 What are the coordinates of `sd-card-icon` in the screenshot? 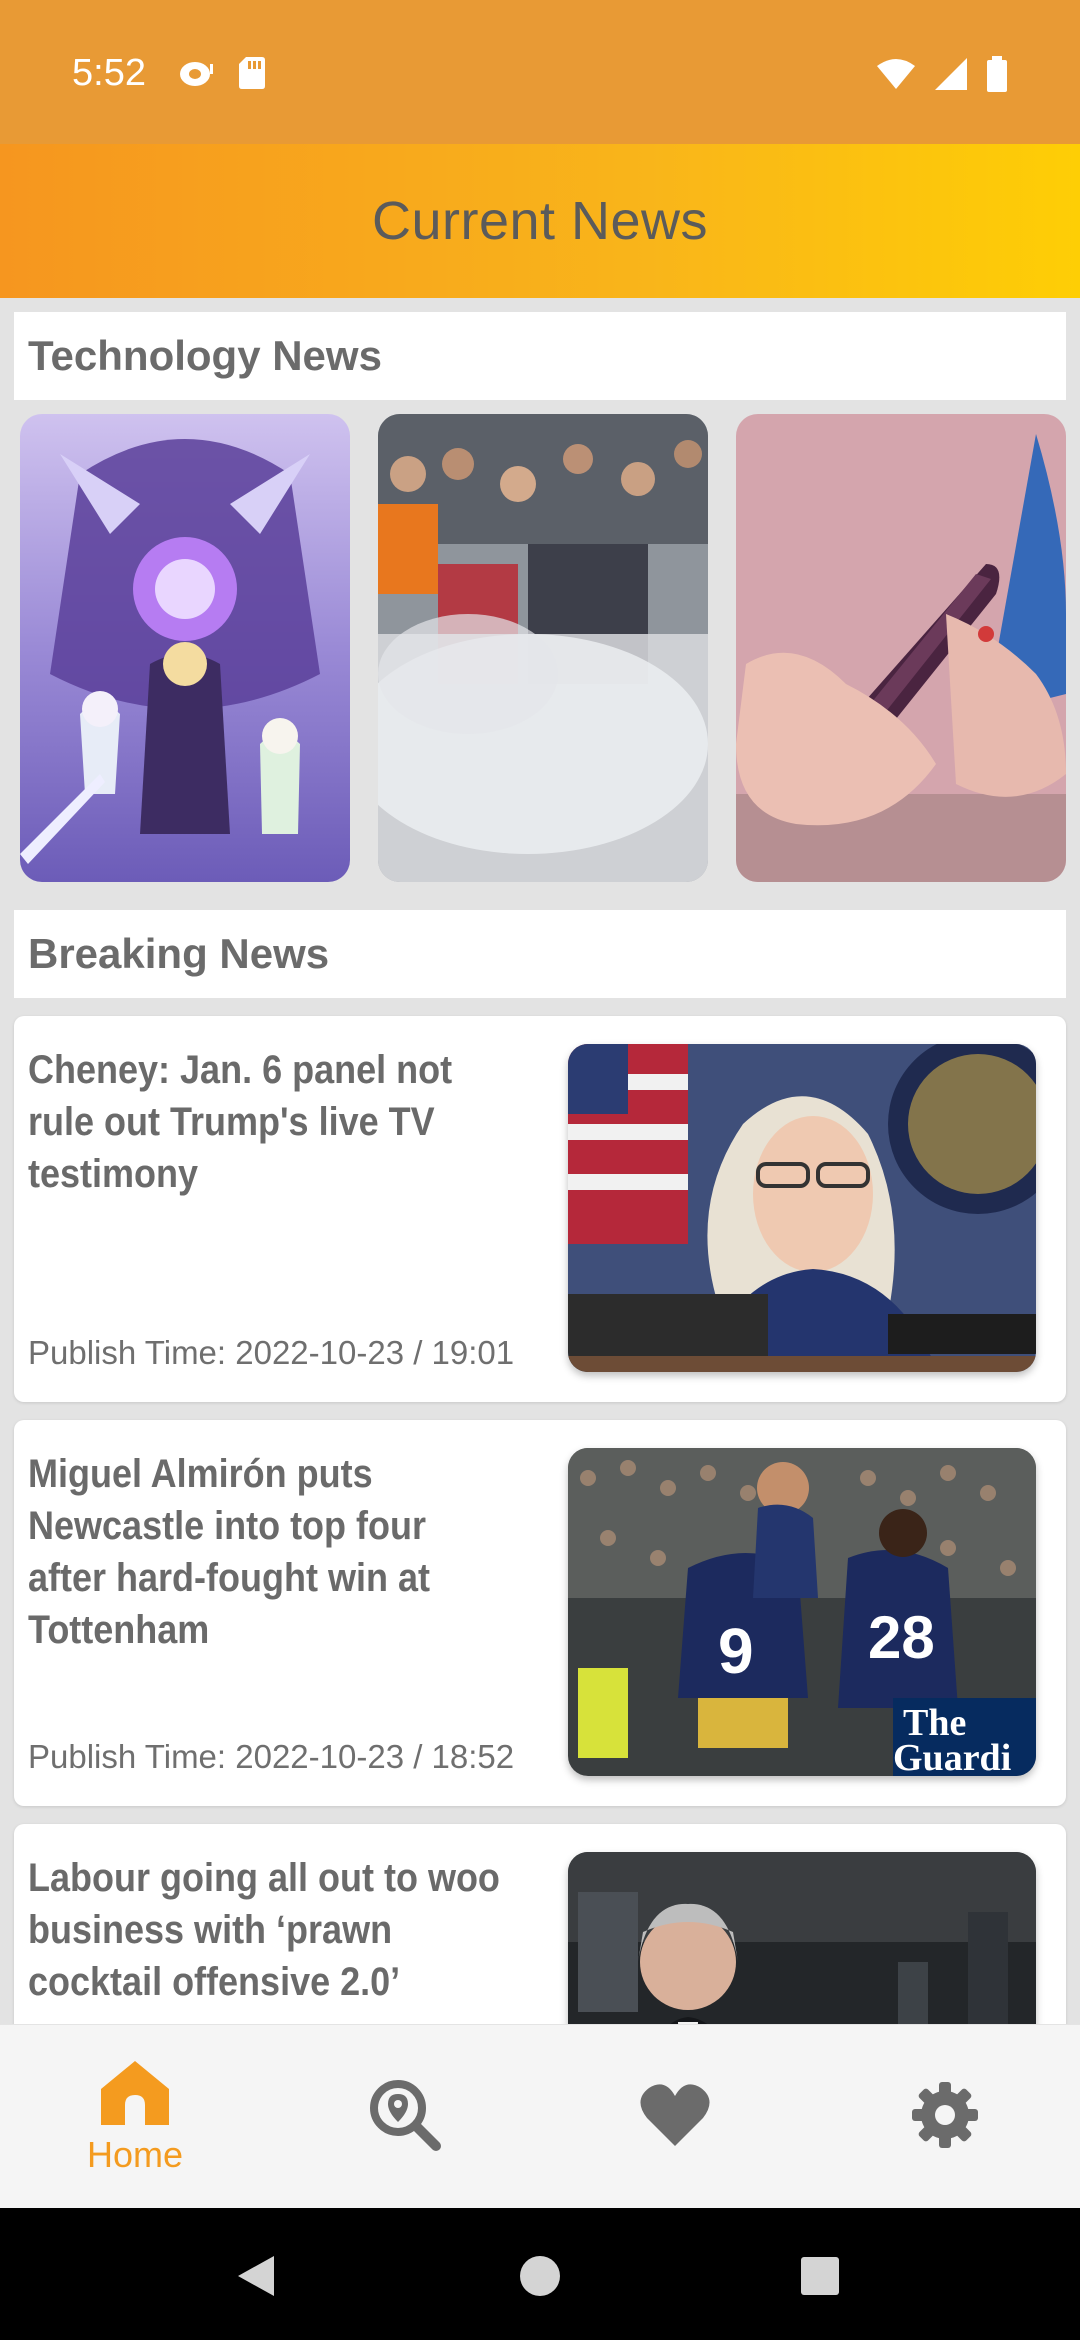 It's located at (252, 75).